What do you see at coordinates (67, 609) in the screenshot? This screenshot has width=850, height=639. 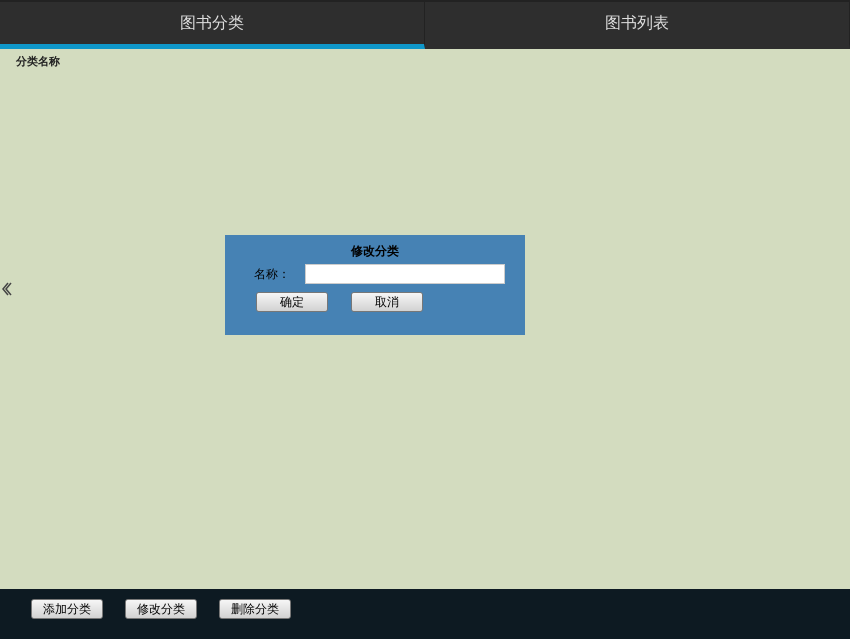 I see `footer-button: 添加分类` at bounding box center [67, 609].